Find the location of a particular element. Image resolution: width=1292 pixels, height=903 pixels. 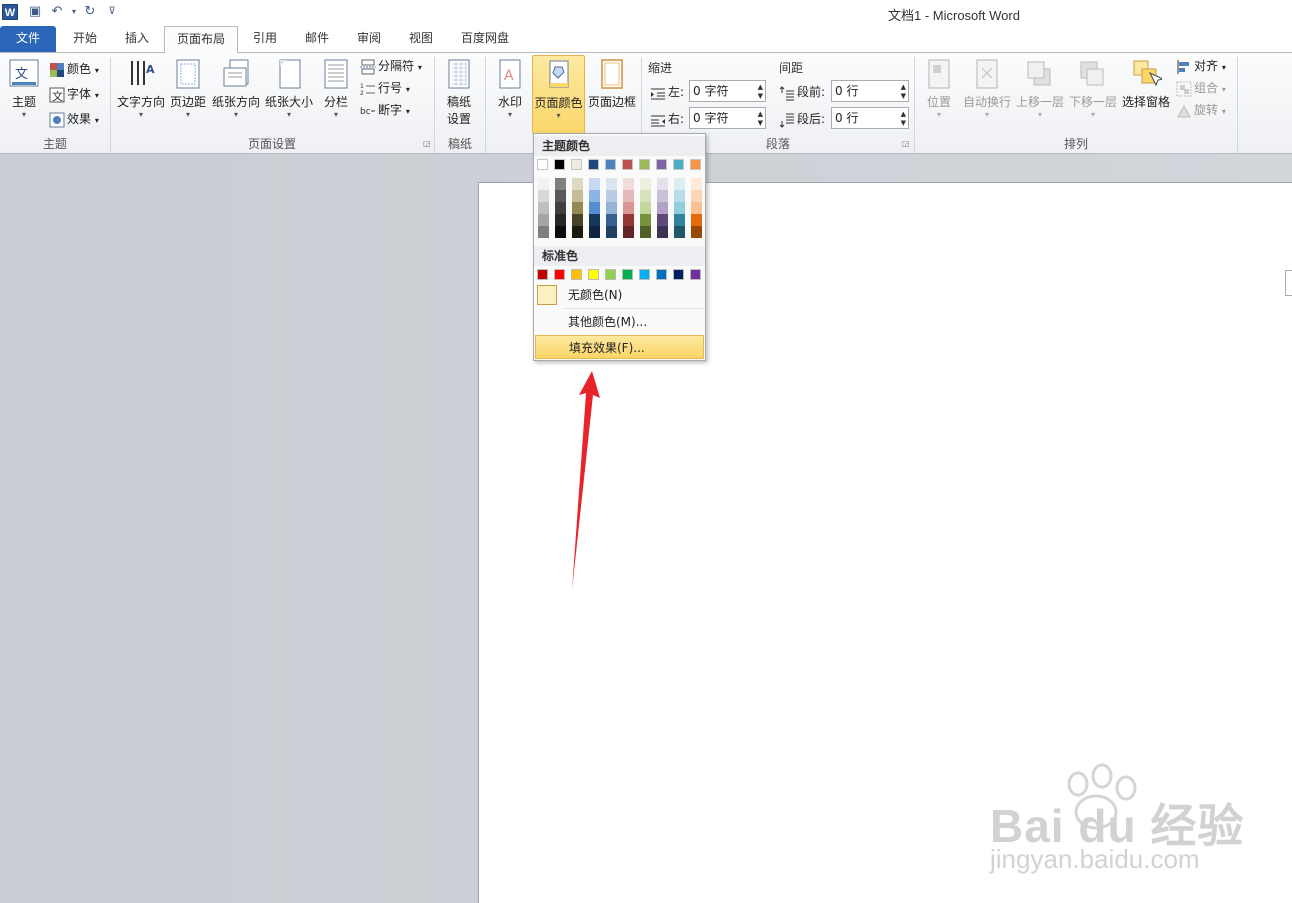

tab-references: 引用 is located at coordinates (265, 39).